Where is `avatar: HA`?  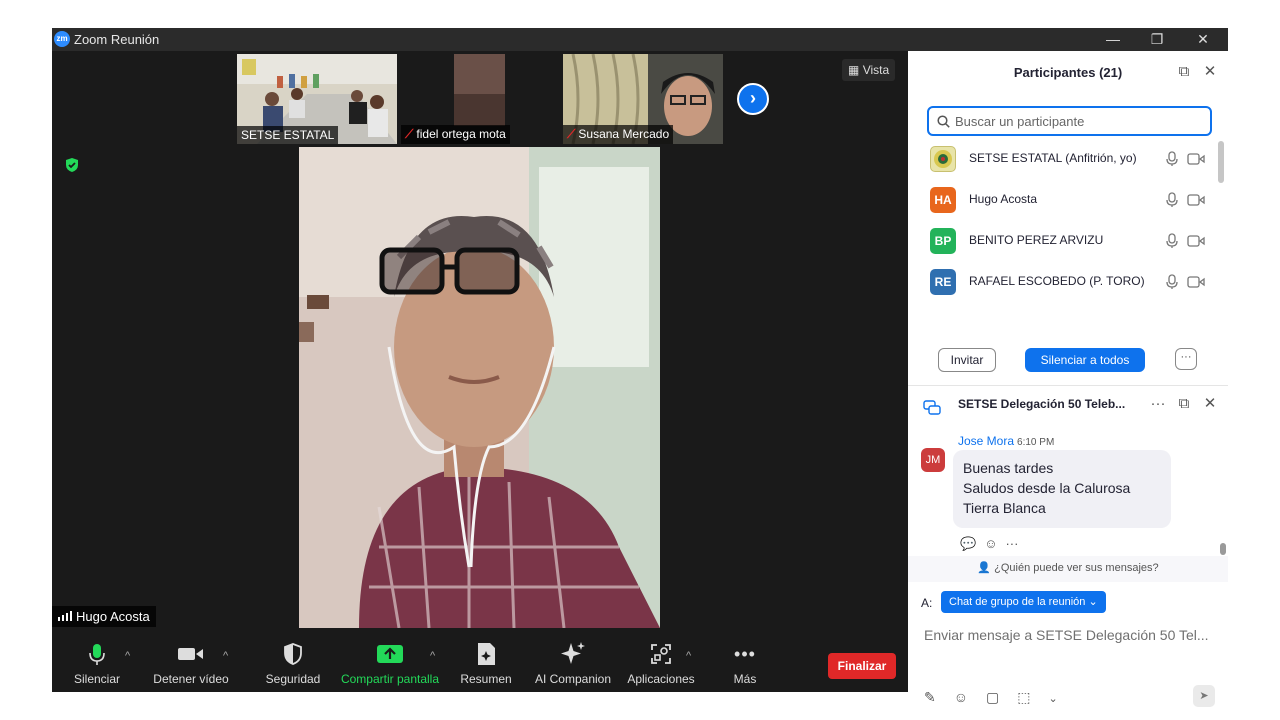 avatar: HA is located at coordinates (943, 200).